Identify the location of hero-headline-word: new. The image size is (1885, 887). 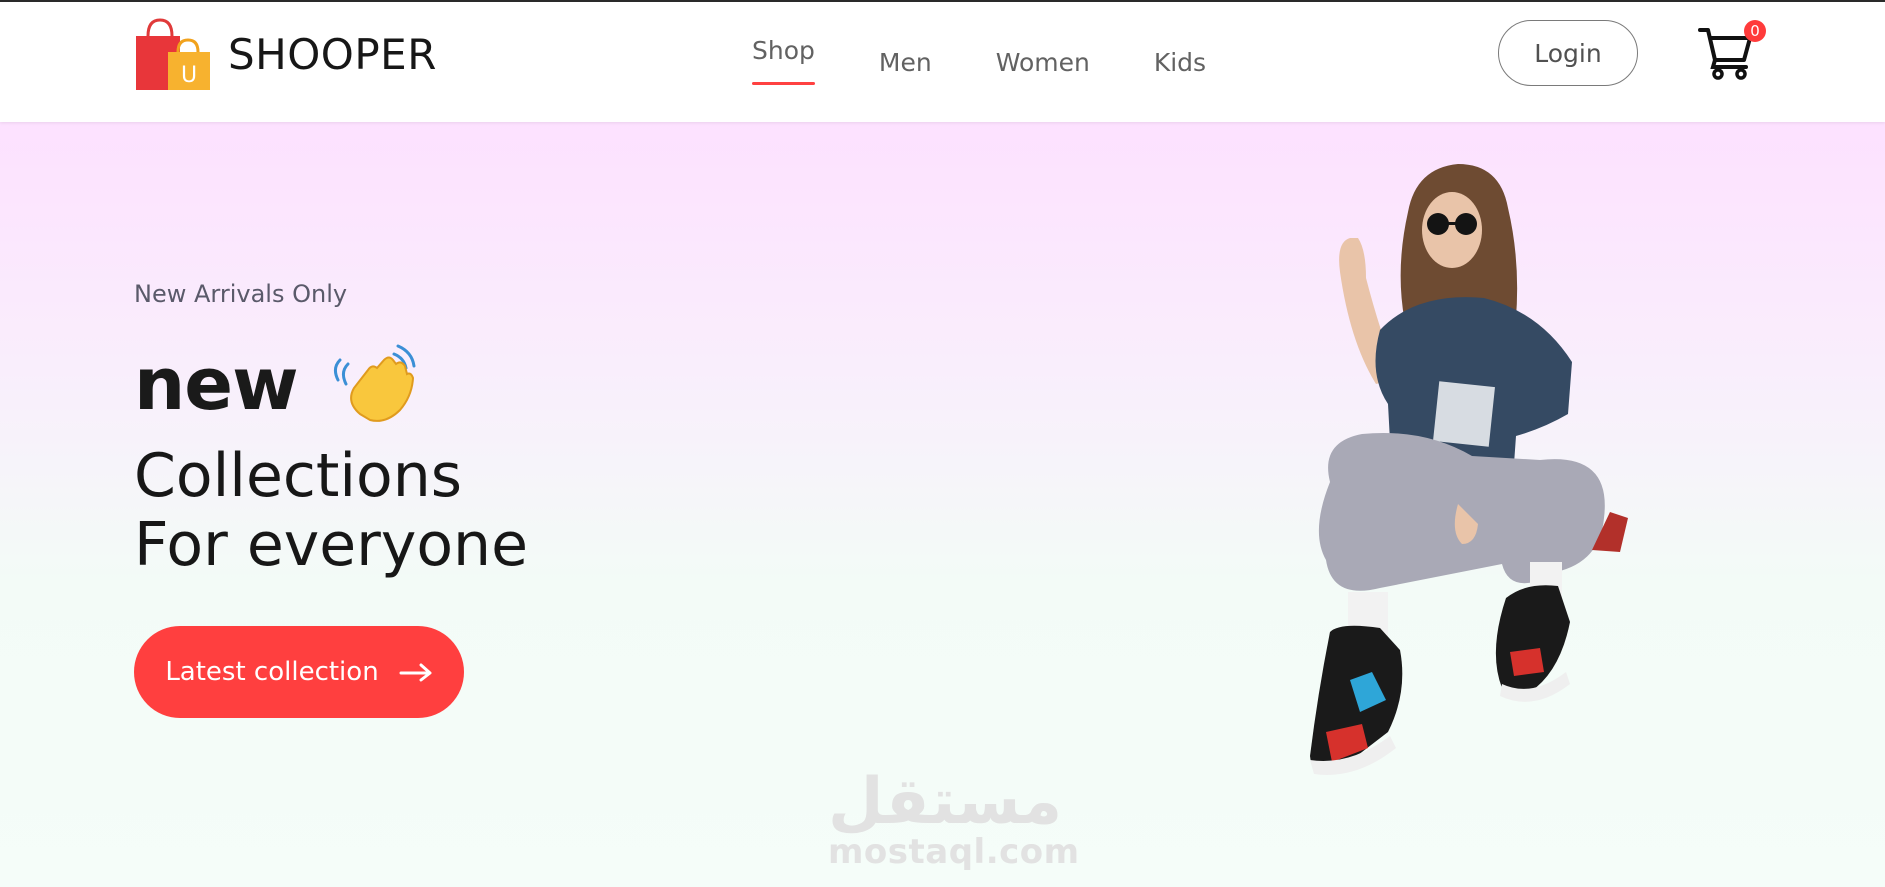
(216, 384).